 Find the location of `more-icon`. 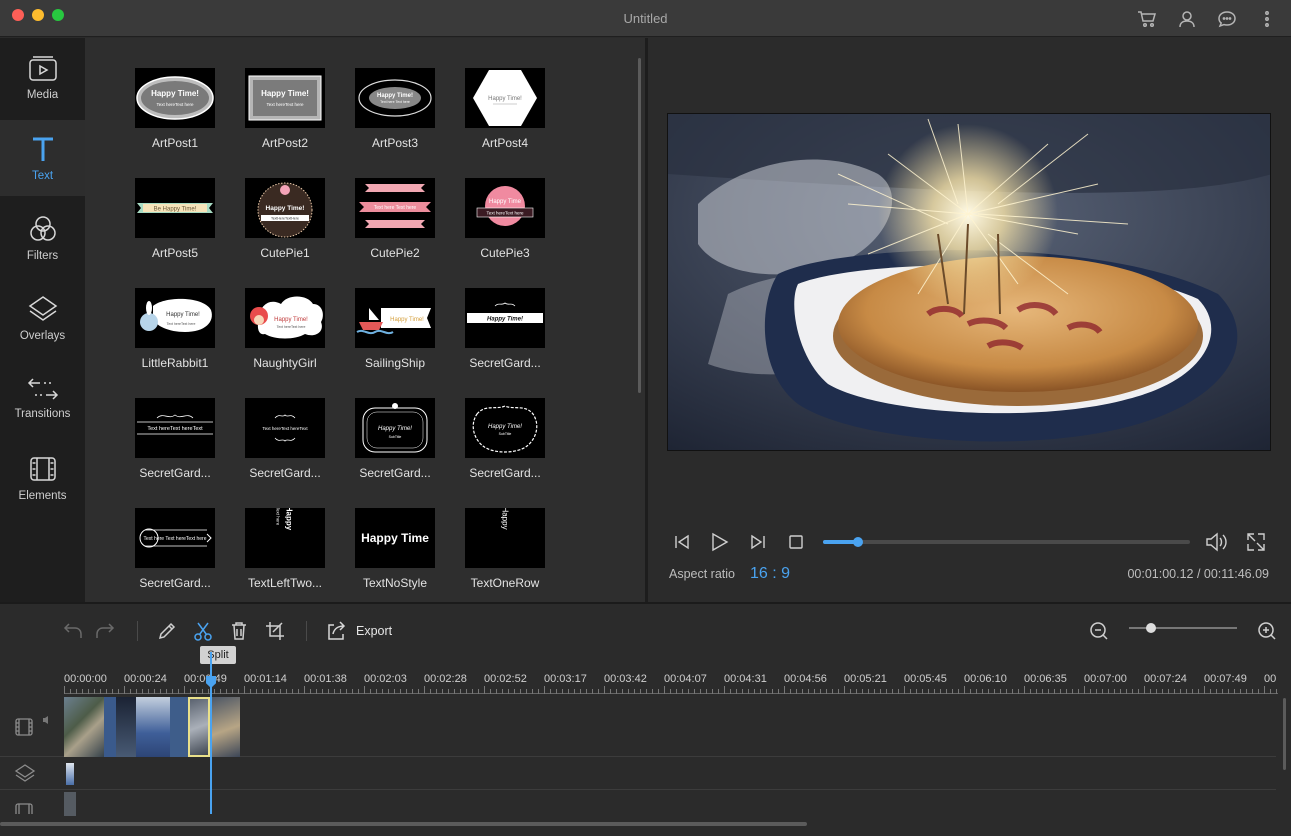

more-icon is located at coordinates (1267, 19).